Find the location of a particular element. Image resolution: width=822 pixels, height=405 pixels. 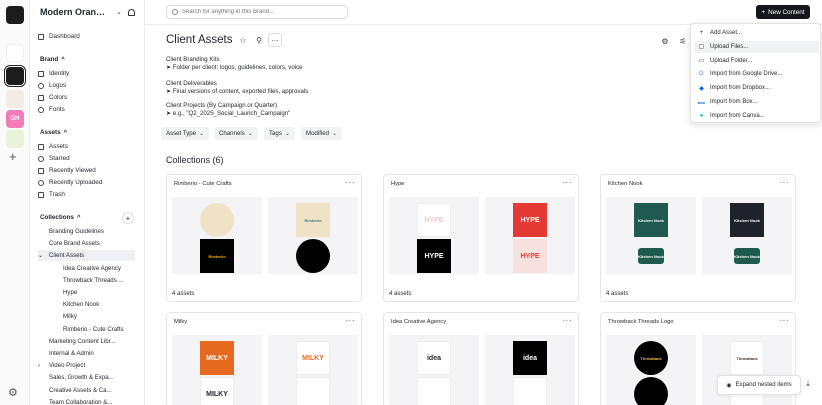

search-bar is located at coordinates (257, 12).